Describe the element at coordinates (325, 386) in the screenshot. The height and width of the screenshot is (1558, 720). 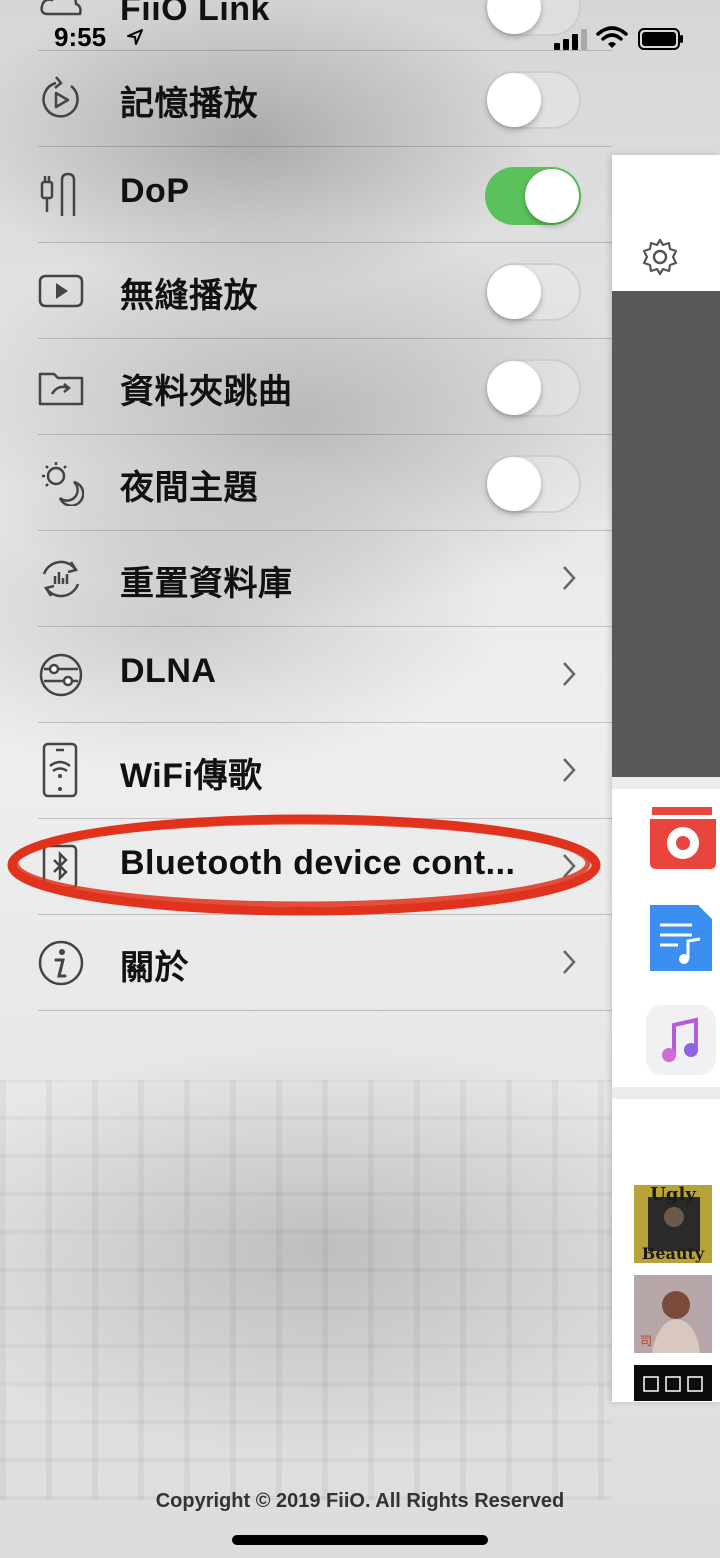
I see `settings-row-folder-skip: 資料夾跳曲` at that location.